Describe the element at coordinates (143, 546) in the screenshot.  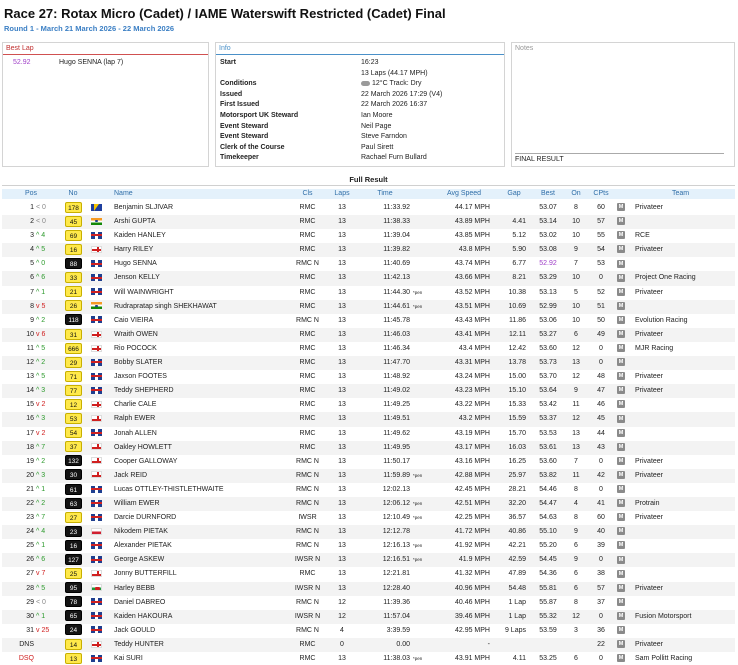
I see `driver-name: Alexander PIETAK` at that location.